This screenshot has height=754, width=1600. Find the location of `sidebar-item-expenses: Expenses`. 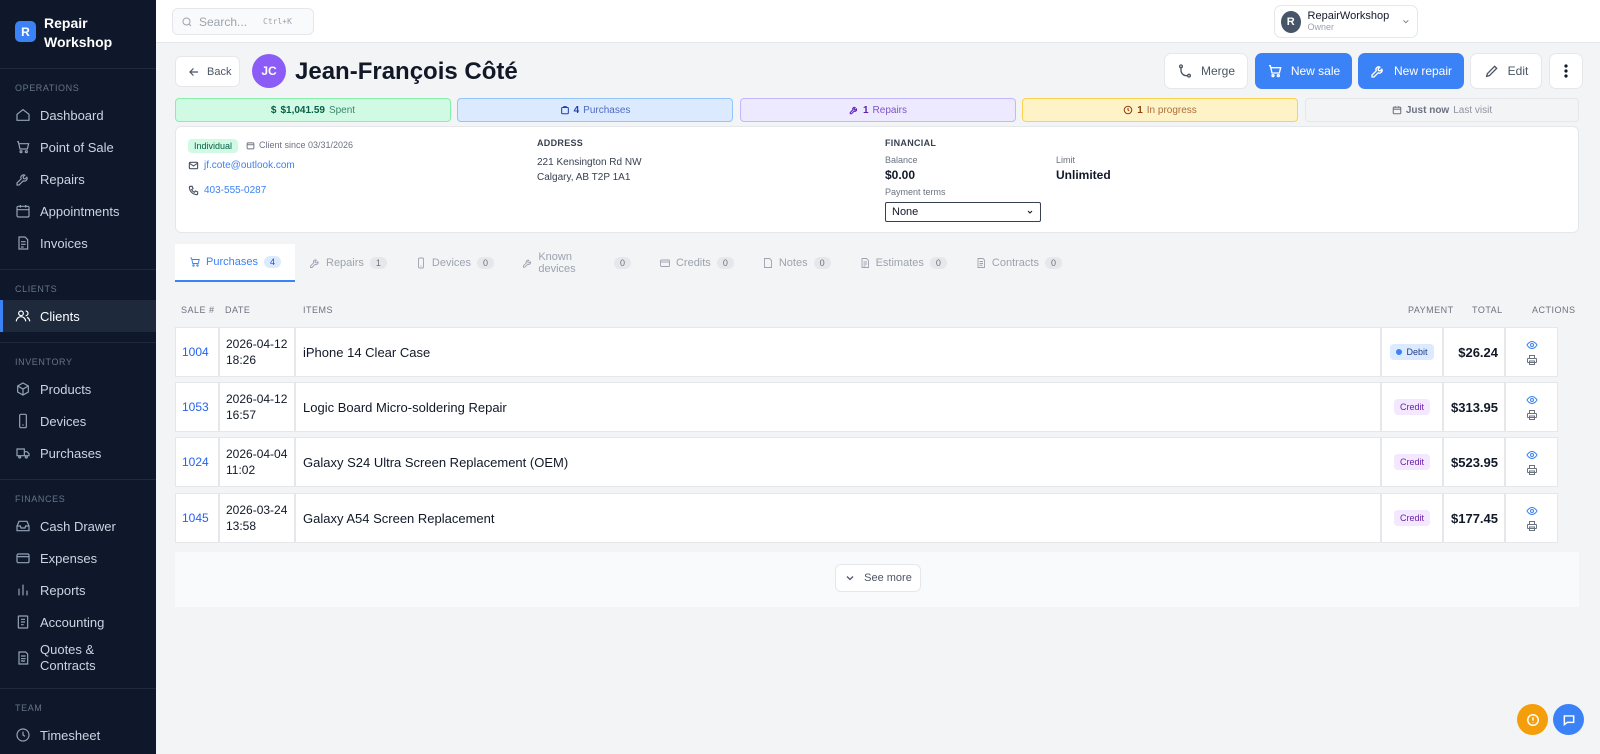

sidebar-item-expenses: Expenses is located at coordinates (78, 558).